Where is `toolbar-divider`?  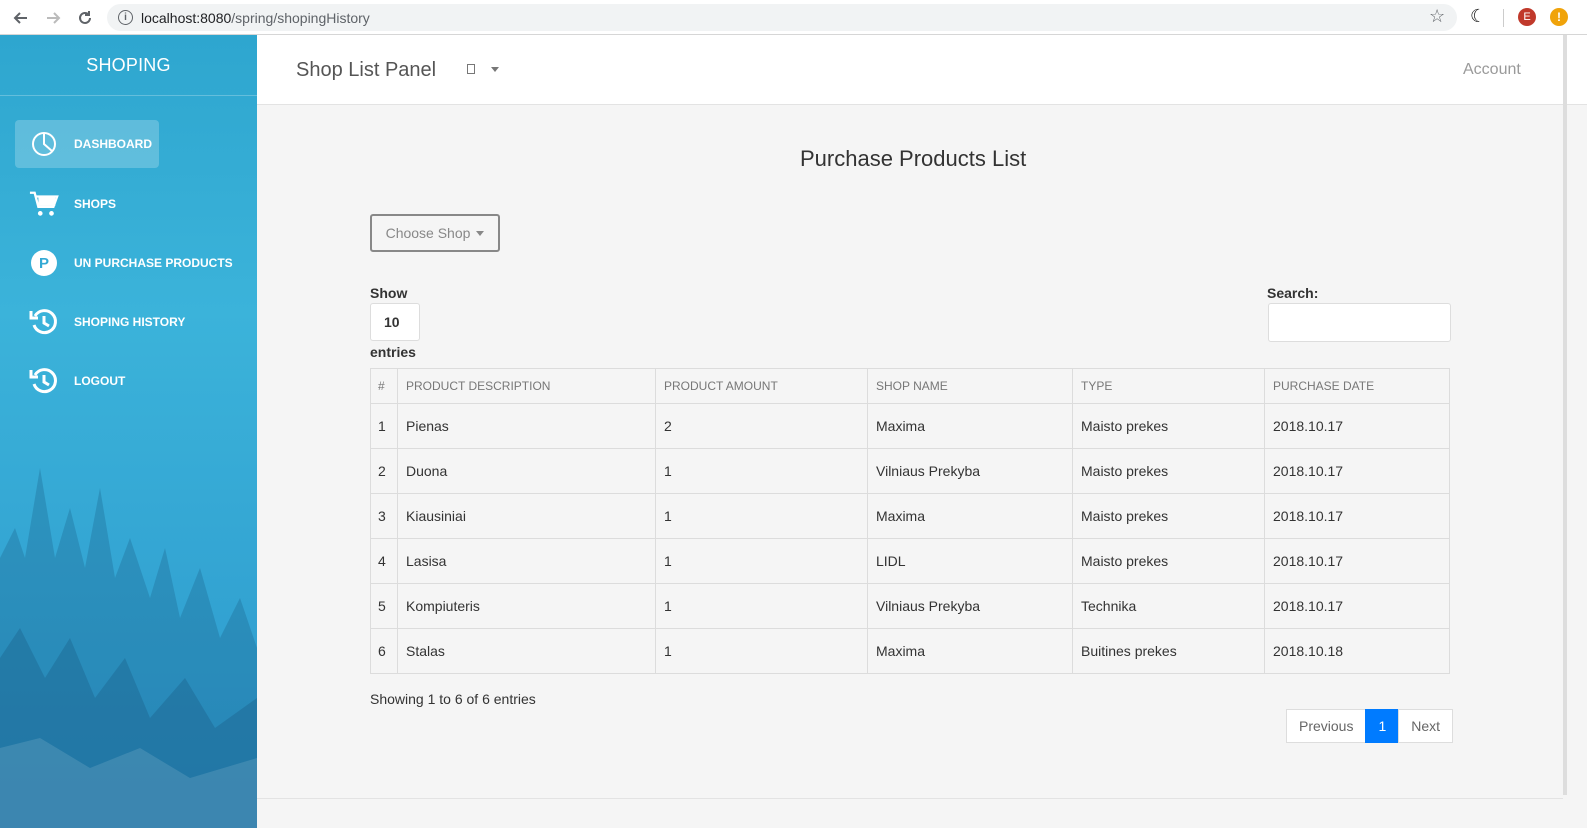
toolbar-divider is located at coordinates (1503, 18).